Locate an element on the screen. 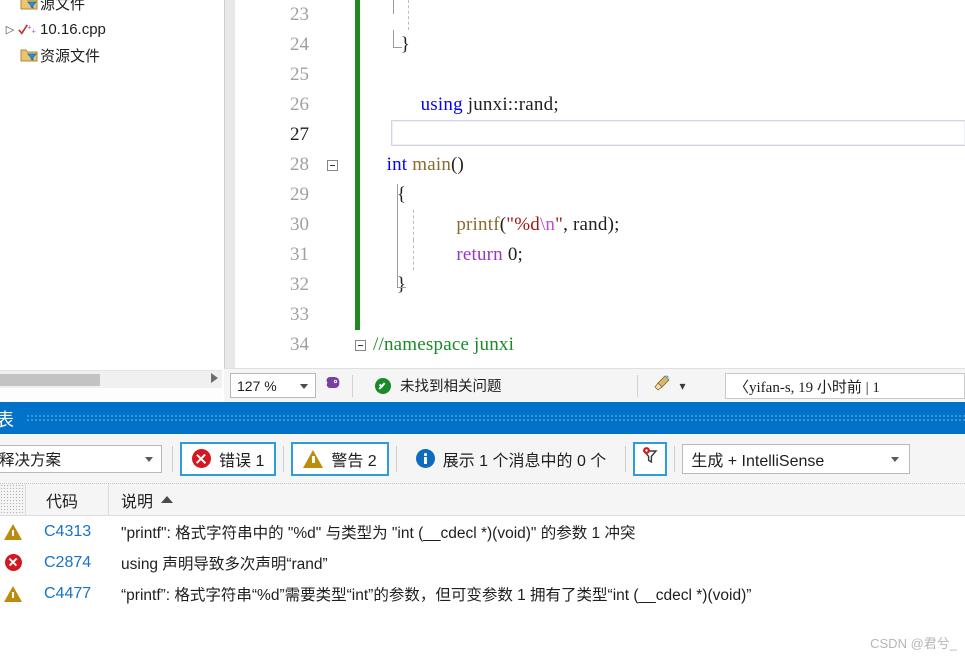 The height and width of the screenshot is (660, 965). code-line: 34 //namespace junxi is located at coordinates (595, 345).